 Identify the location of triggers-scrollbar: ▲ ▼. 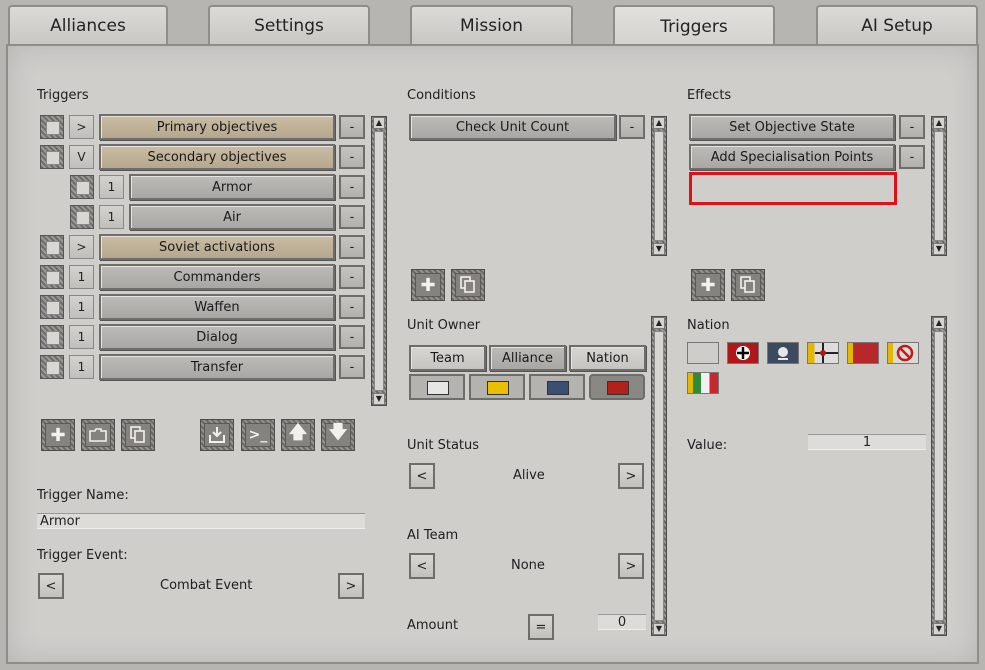
(379, 261).